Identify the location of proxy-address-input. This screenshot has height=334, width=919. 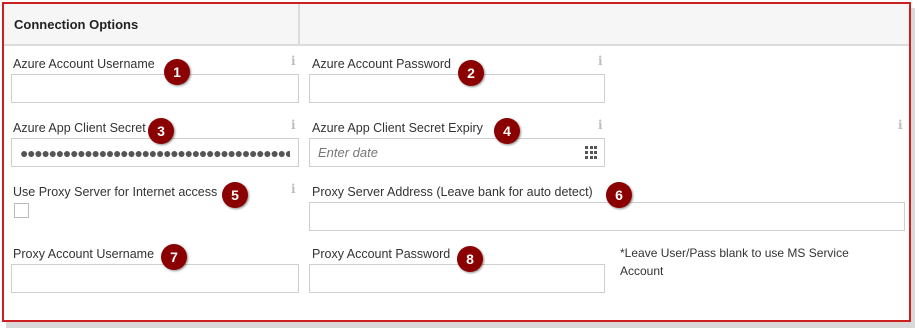
(607, 216).